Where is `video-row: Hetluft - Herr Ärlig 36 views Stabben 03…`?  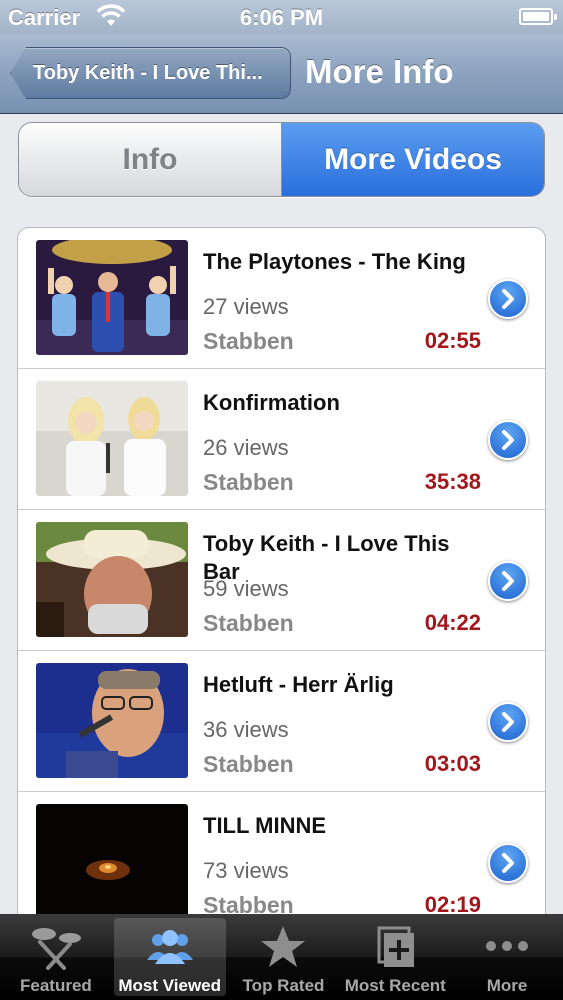 video-row: Hetluft - Herr Ärlig 36 views Stabben 03… is located at coordinates (281, 721).